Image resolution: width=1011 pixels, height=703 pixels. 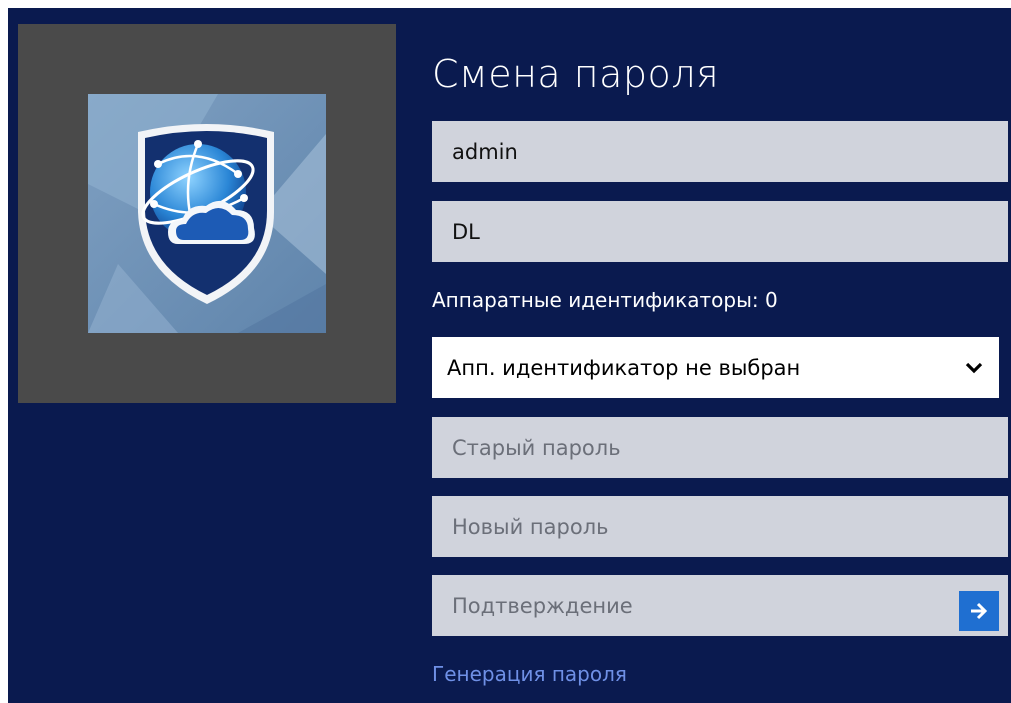 I want to click on shield-globe-cloud-icon, so click(x=207, y=213).